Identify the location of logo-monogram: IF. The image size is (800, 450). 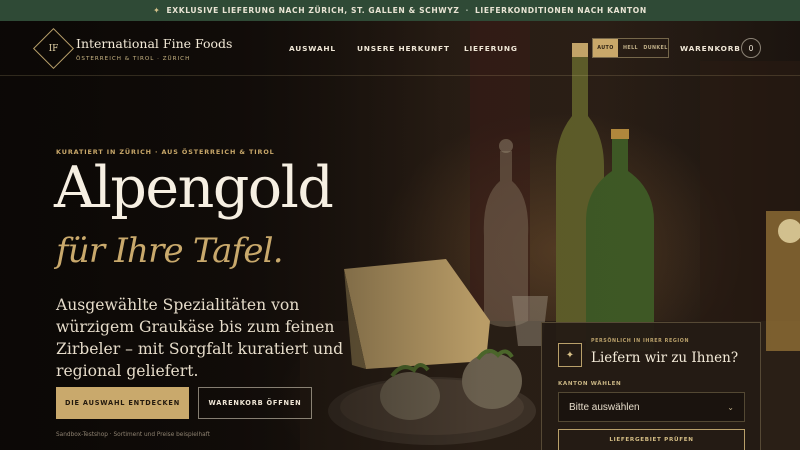
(53, 48).